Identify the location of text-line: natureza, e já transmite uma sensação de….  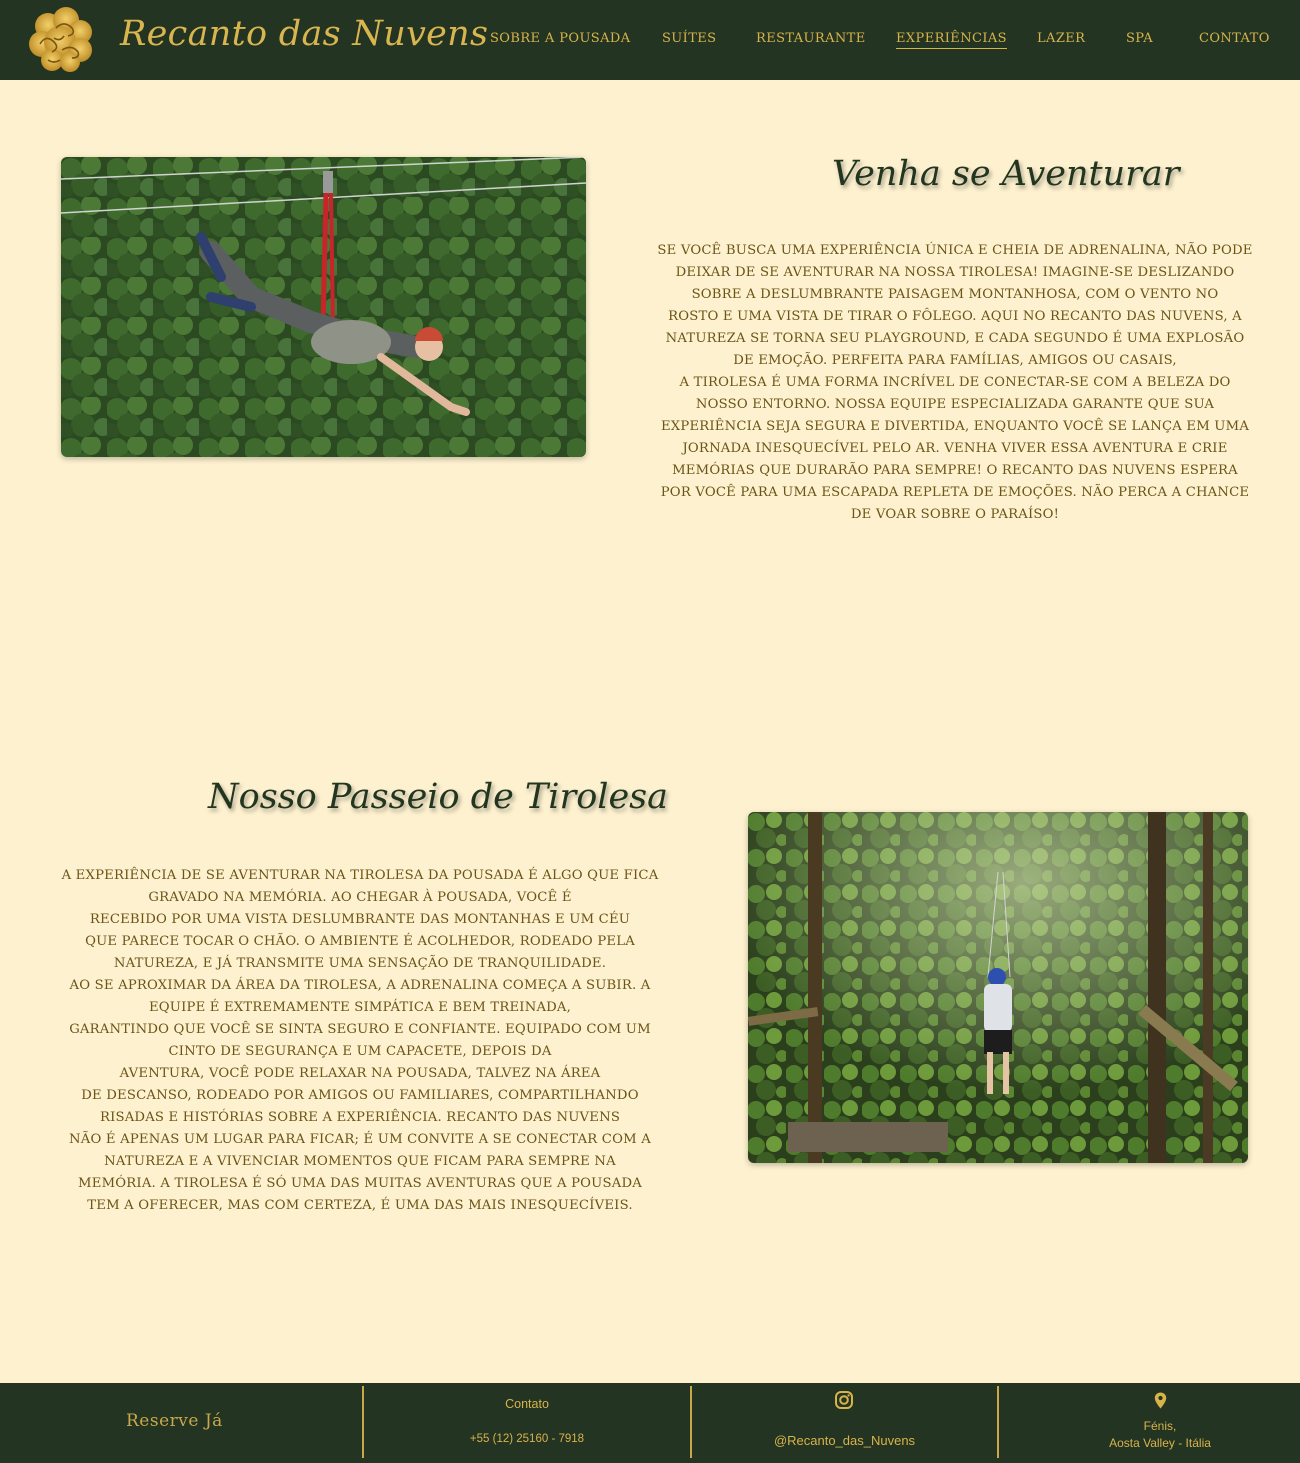
(360, 963).